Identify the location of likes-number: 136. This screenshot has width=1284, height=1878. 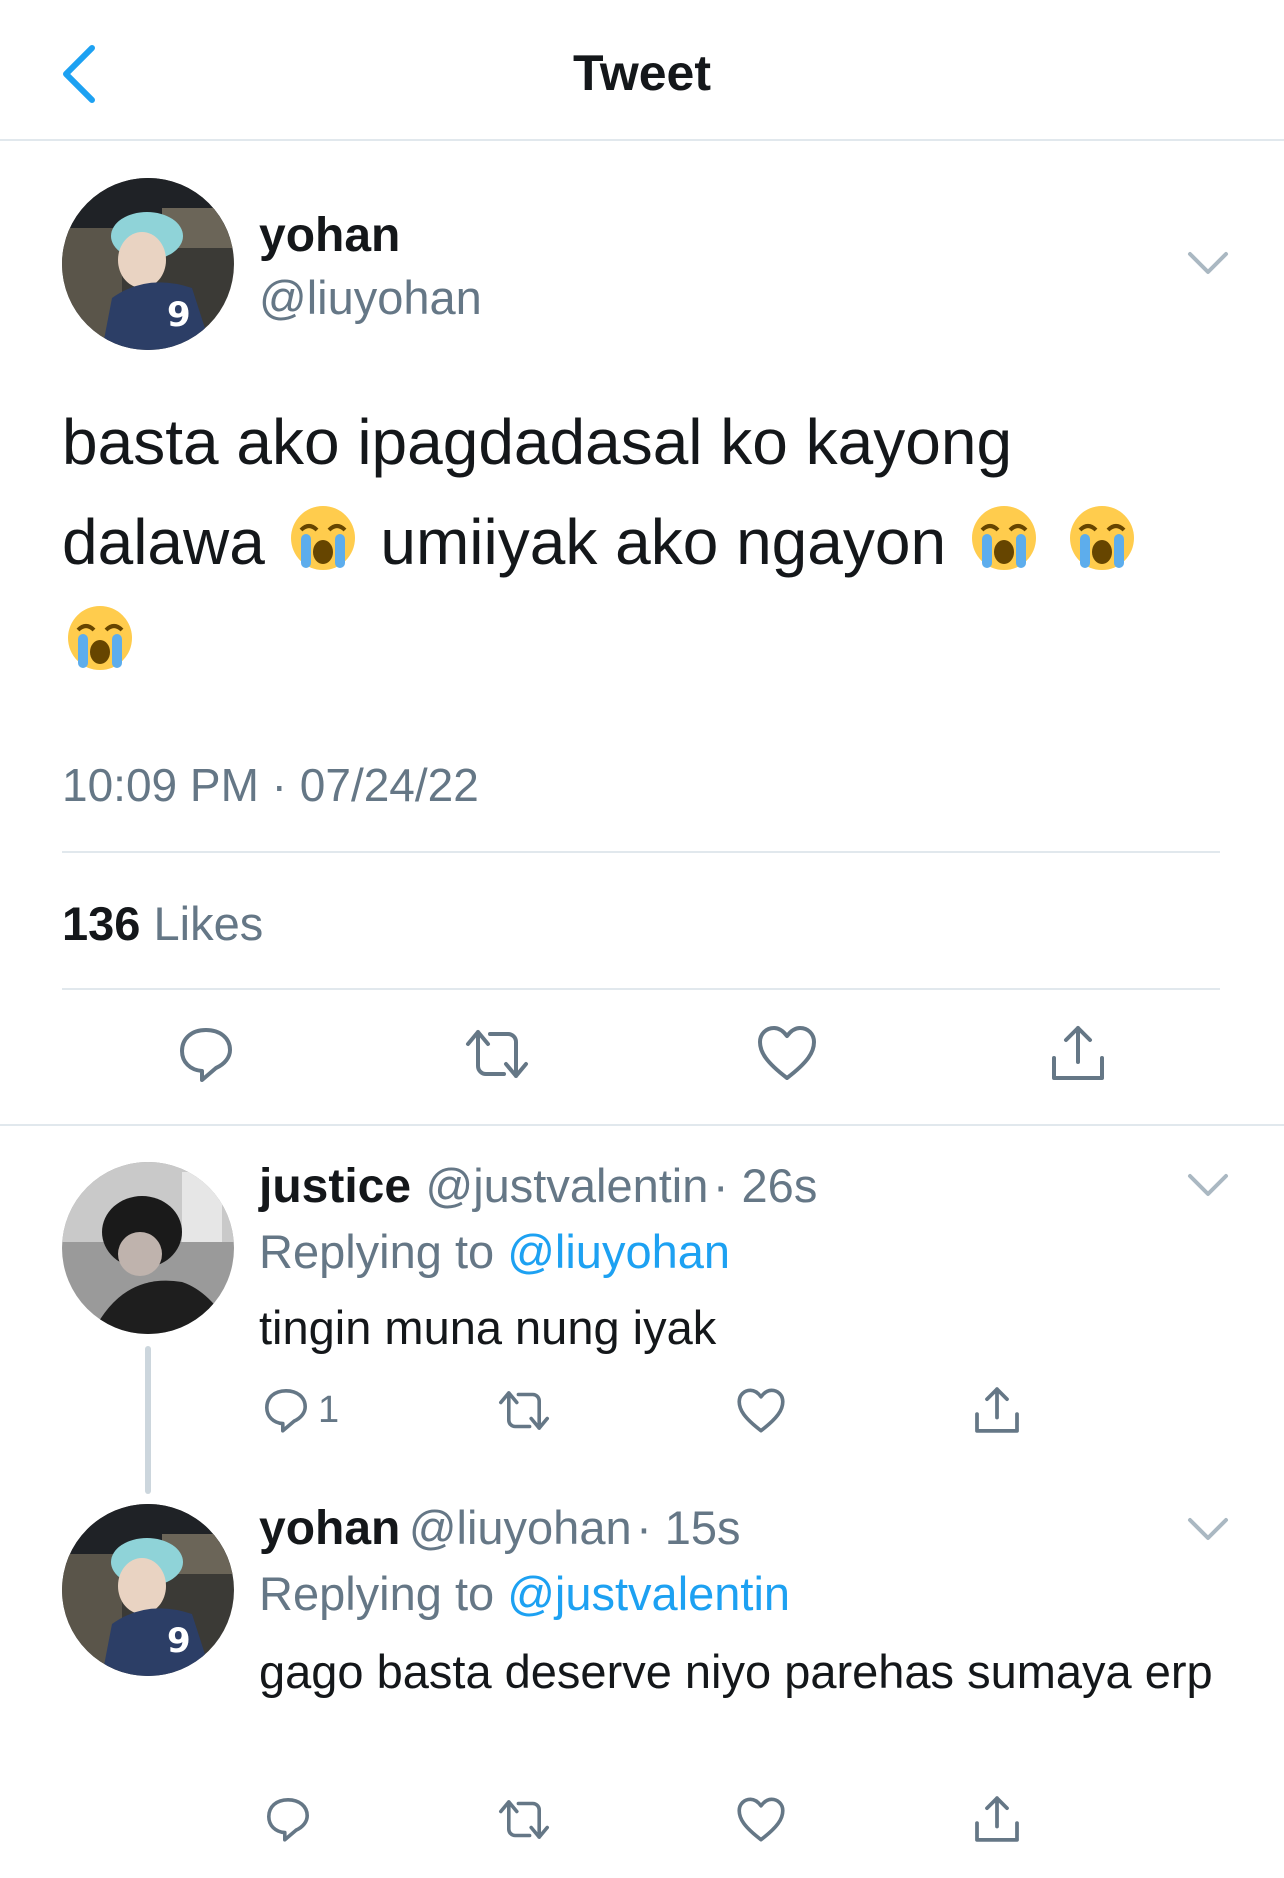
(101, 923).